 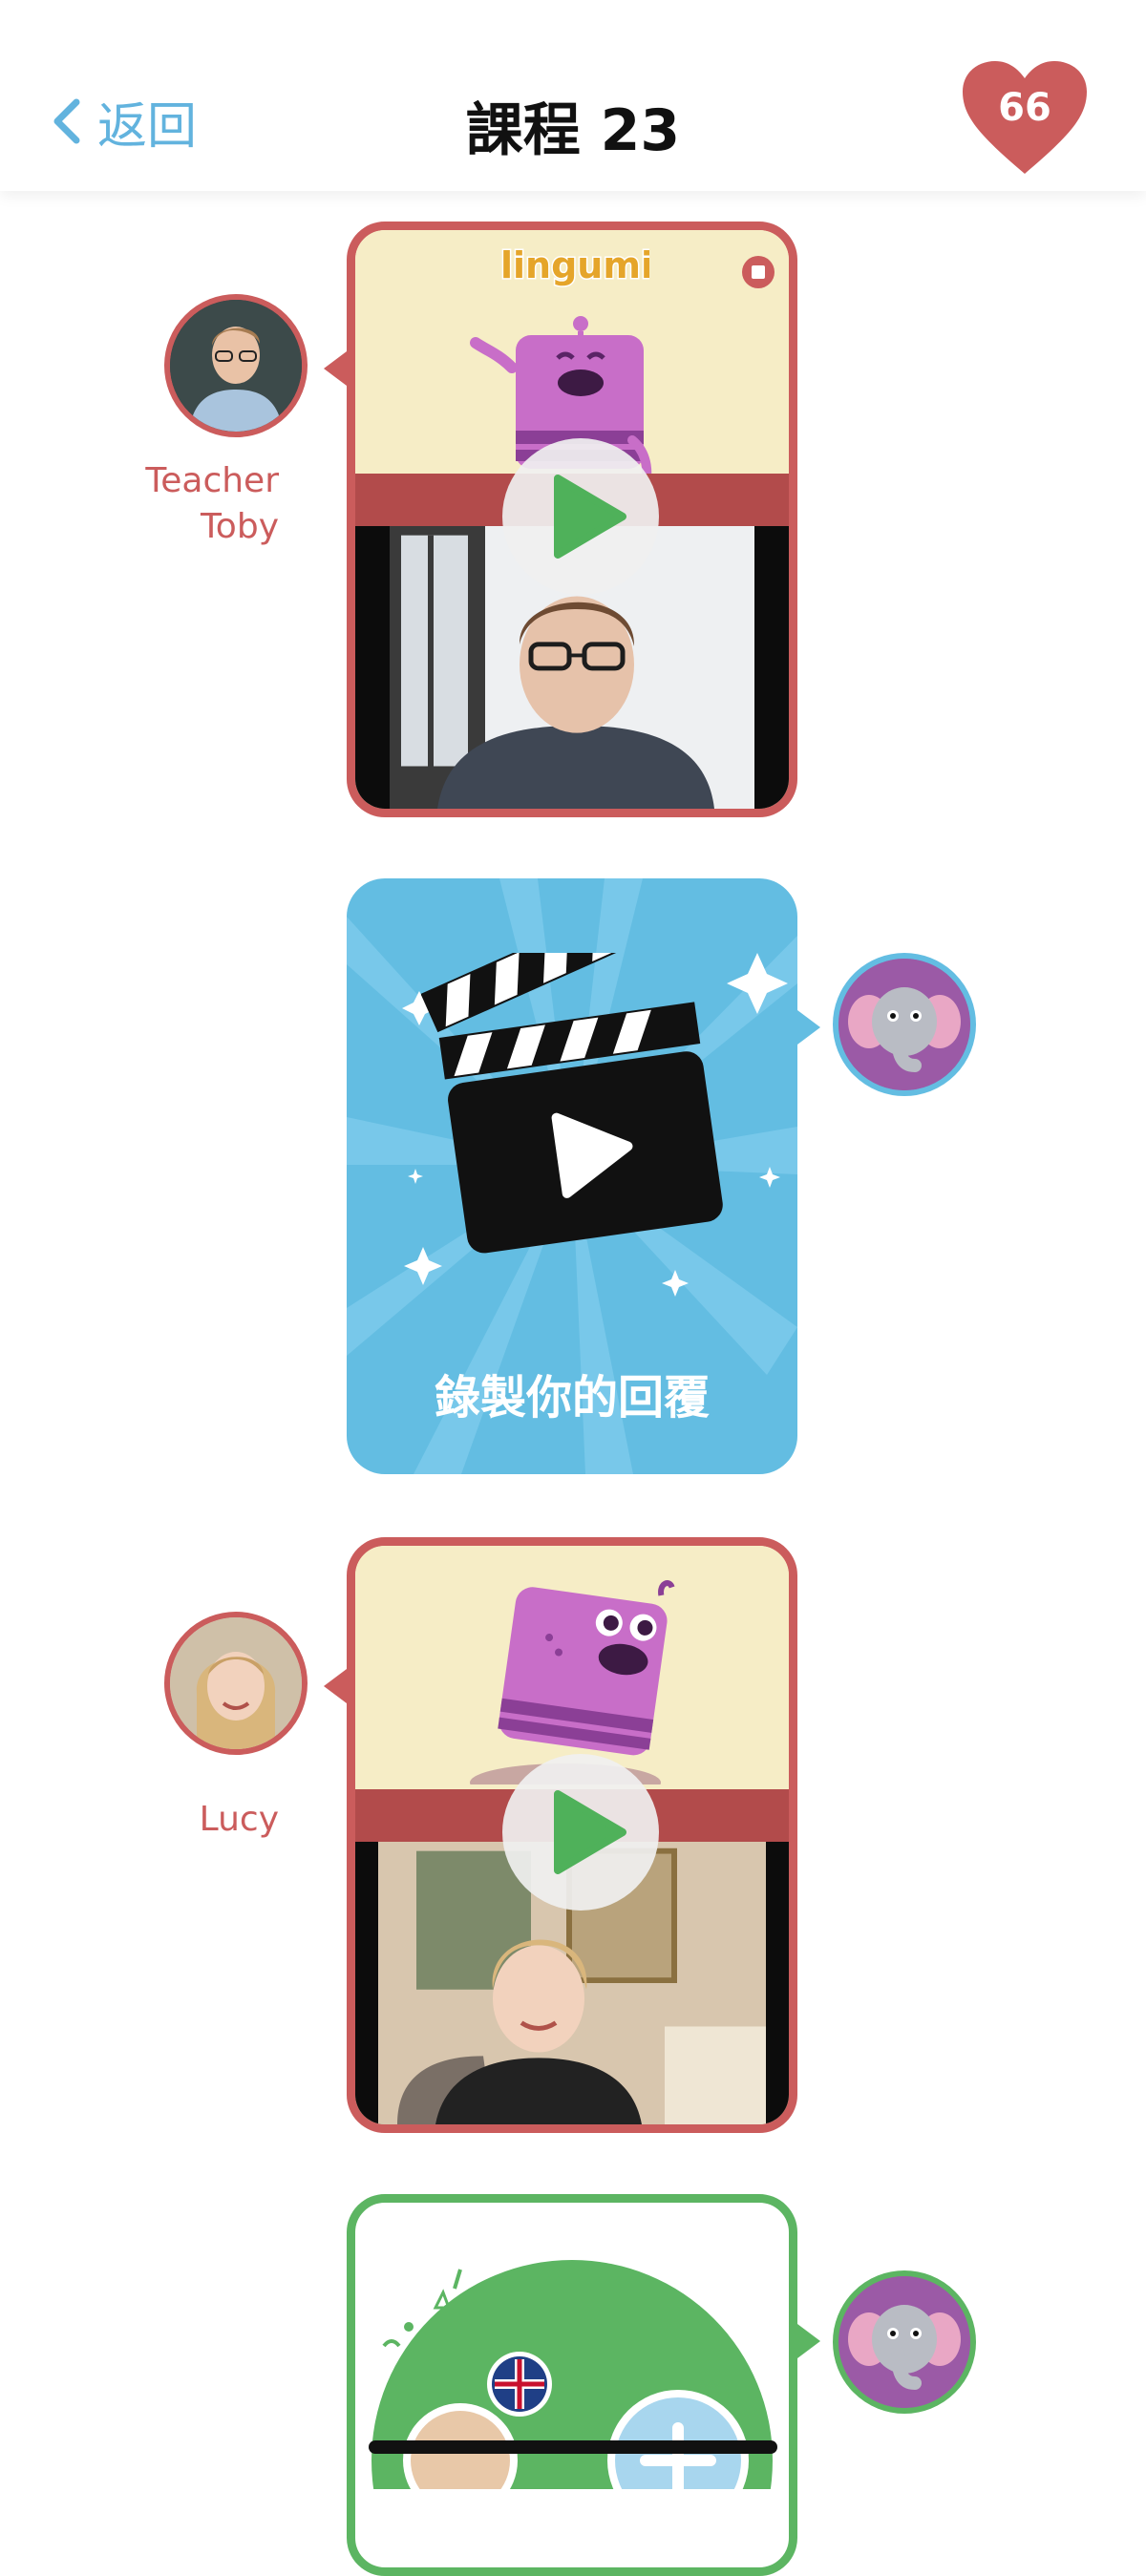 What do you see at coordinates (174, 504) in the screenshot?
I see `teacher-name: Teacher Toby` at bounding box center [174, 504].